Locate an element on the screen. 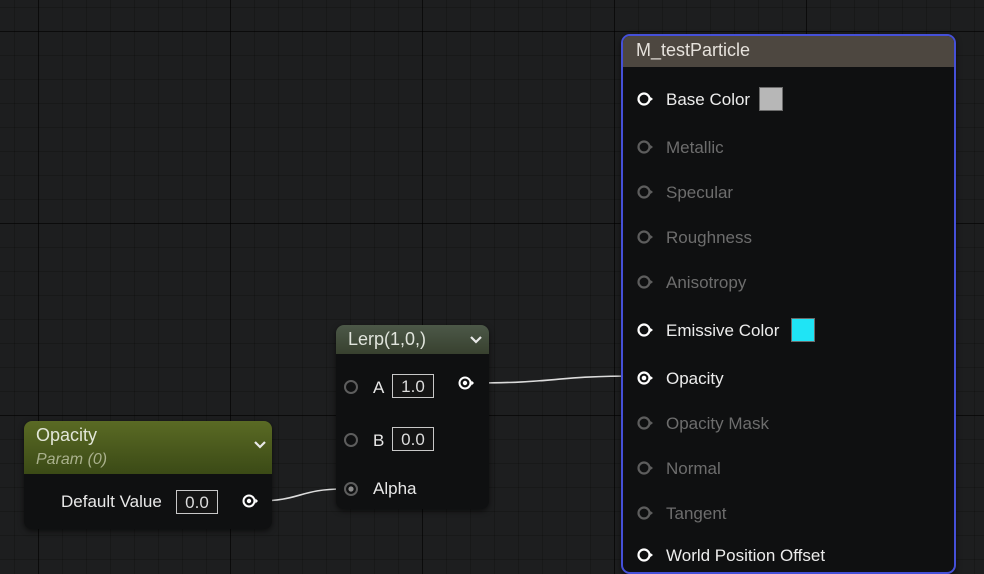  material-input-world-position-offset: World Position Offset is located at coordinates (788, 556).